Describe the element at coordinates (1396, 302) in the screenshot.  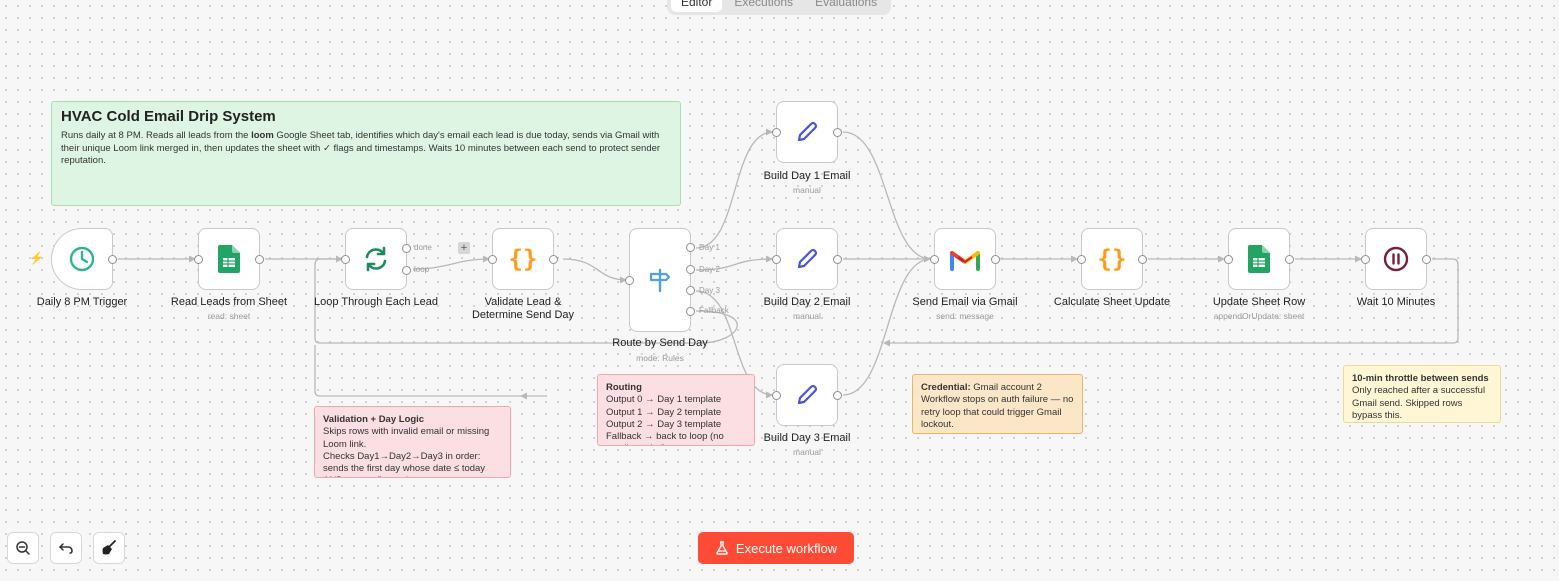
I see `node-label: Wait 10 Minutes` at that location.